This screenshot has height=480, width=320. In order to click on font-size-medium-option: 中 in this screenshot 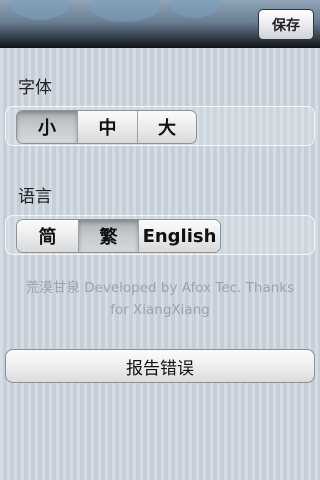, I will do `click(107, 127)`.